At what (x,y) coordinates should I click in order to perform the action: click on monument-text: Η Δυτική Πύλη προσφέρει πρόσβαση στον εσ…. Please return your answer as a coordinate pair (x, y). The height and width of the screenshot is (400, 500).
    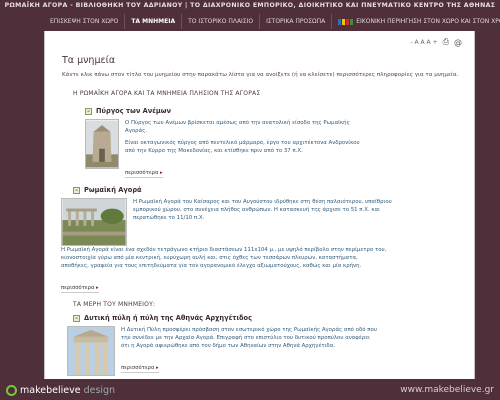
    Looking at the image, I should click on (249, 338).